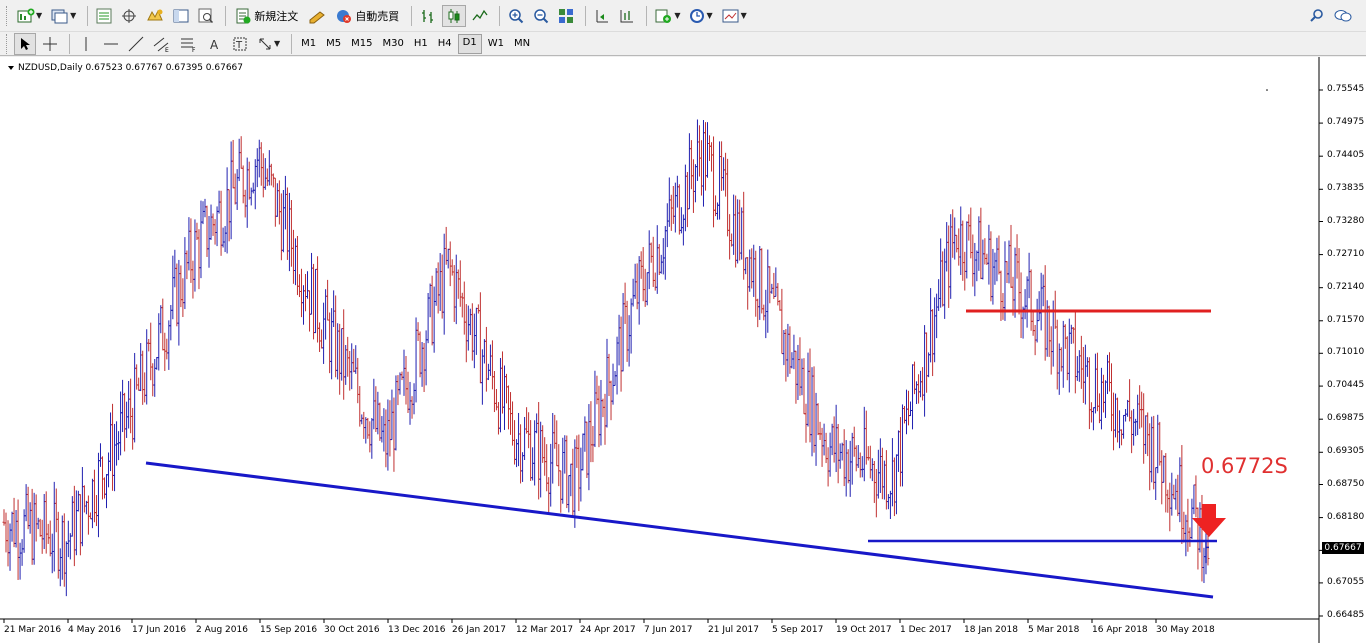 This screenshot has height=643, width=1366. Describe the element at coordinates (317, 16) in the screenshot. I see `metaeditor-icon` at that location.